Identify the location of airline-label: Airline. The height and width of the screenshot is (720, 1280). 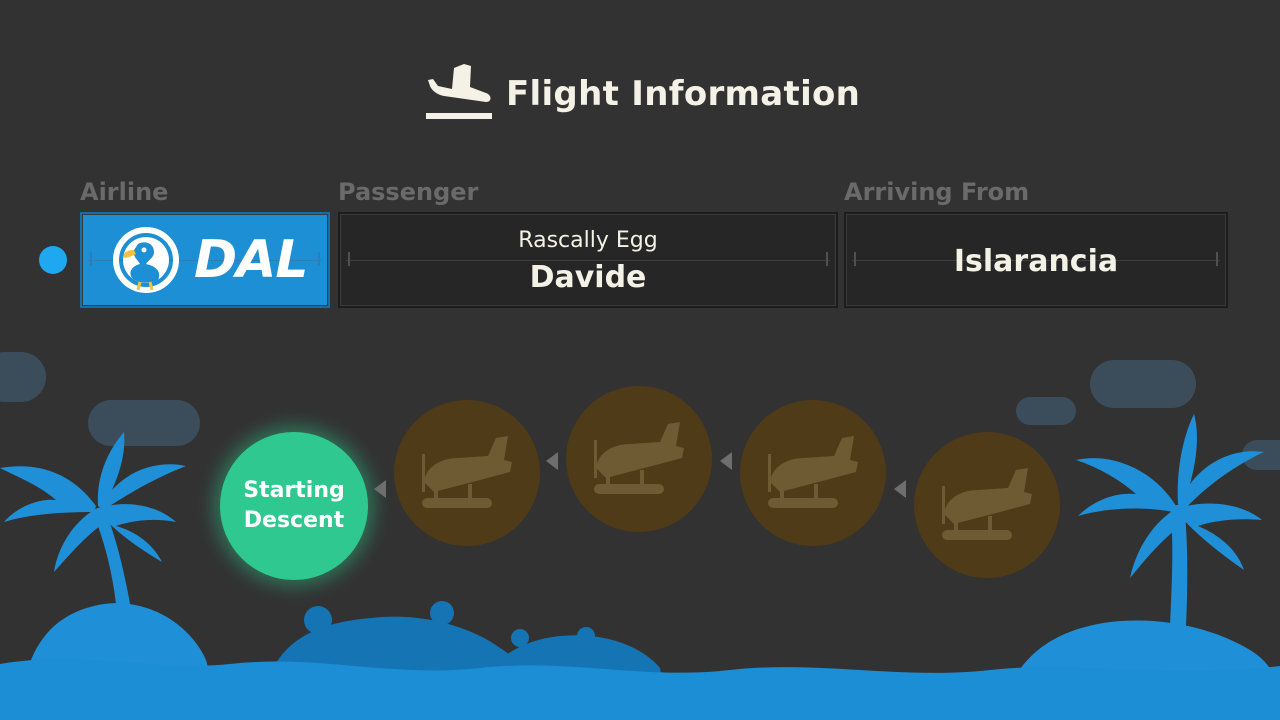
(124, 192).